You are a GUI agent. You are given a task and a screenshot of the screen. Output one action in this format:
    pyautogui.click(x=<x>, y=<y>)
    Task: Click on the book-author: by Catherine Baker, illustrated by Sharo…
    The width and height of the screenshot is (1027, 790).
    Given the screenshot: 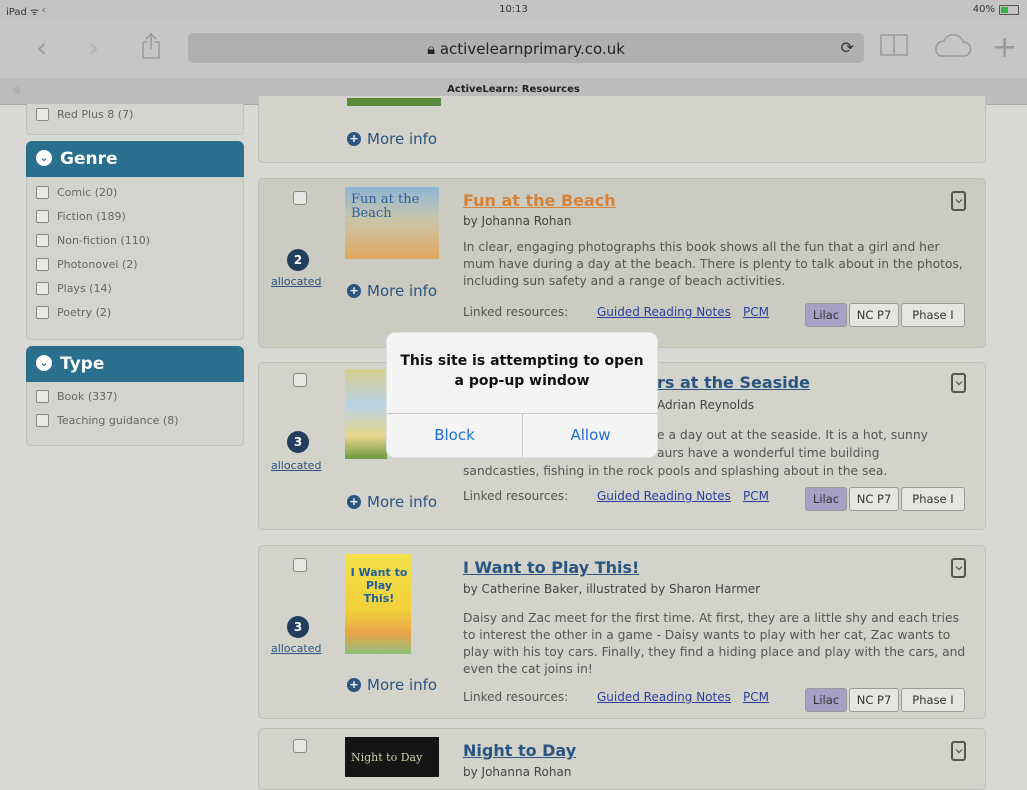 What is the action you would take?
    pyautogui.click(x=612, y=589)
    